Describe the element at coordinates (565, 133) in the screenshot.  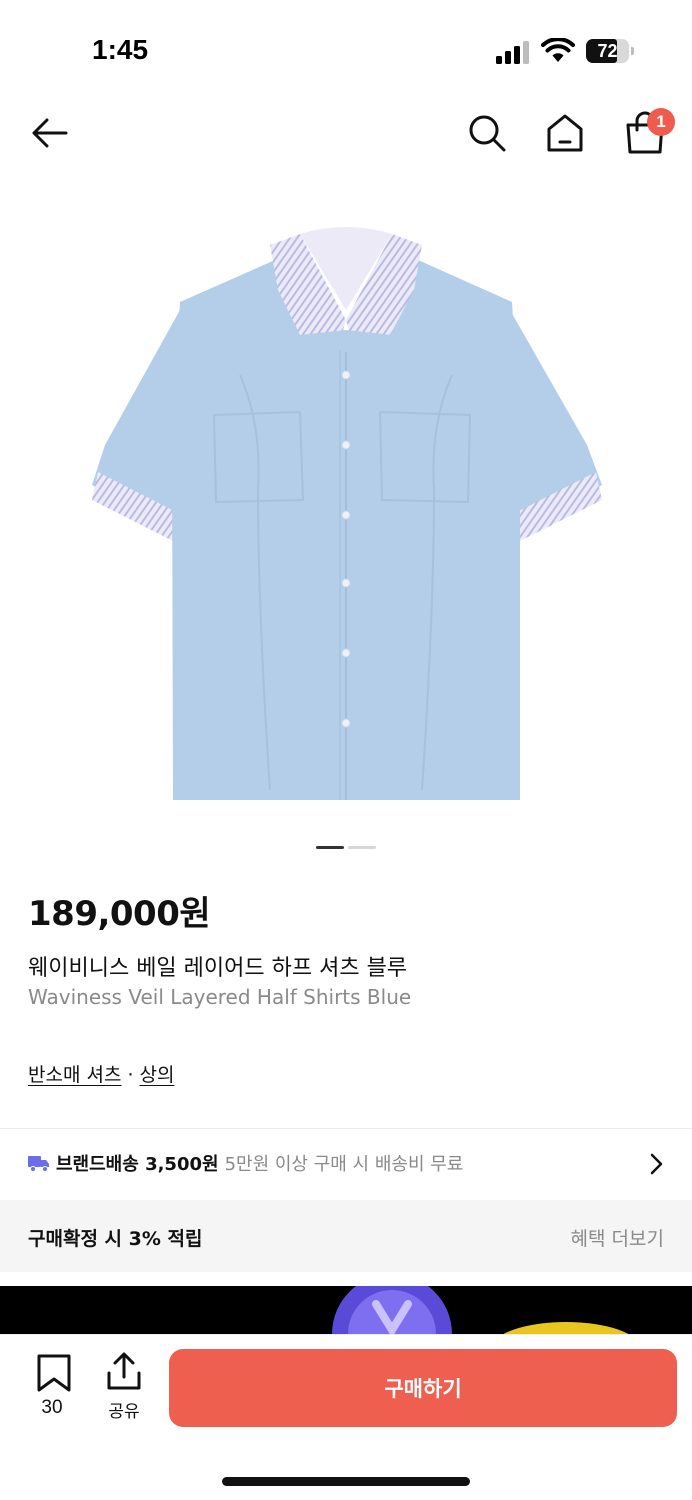
I see `home-icon` at that location.